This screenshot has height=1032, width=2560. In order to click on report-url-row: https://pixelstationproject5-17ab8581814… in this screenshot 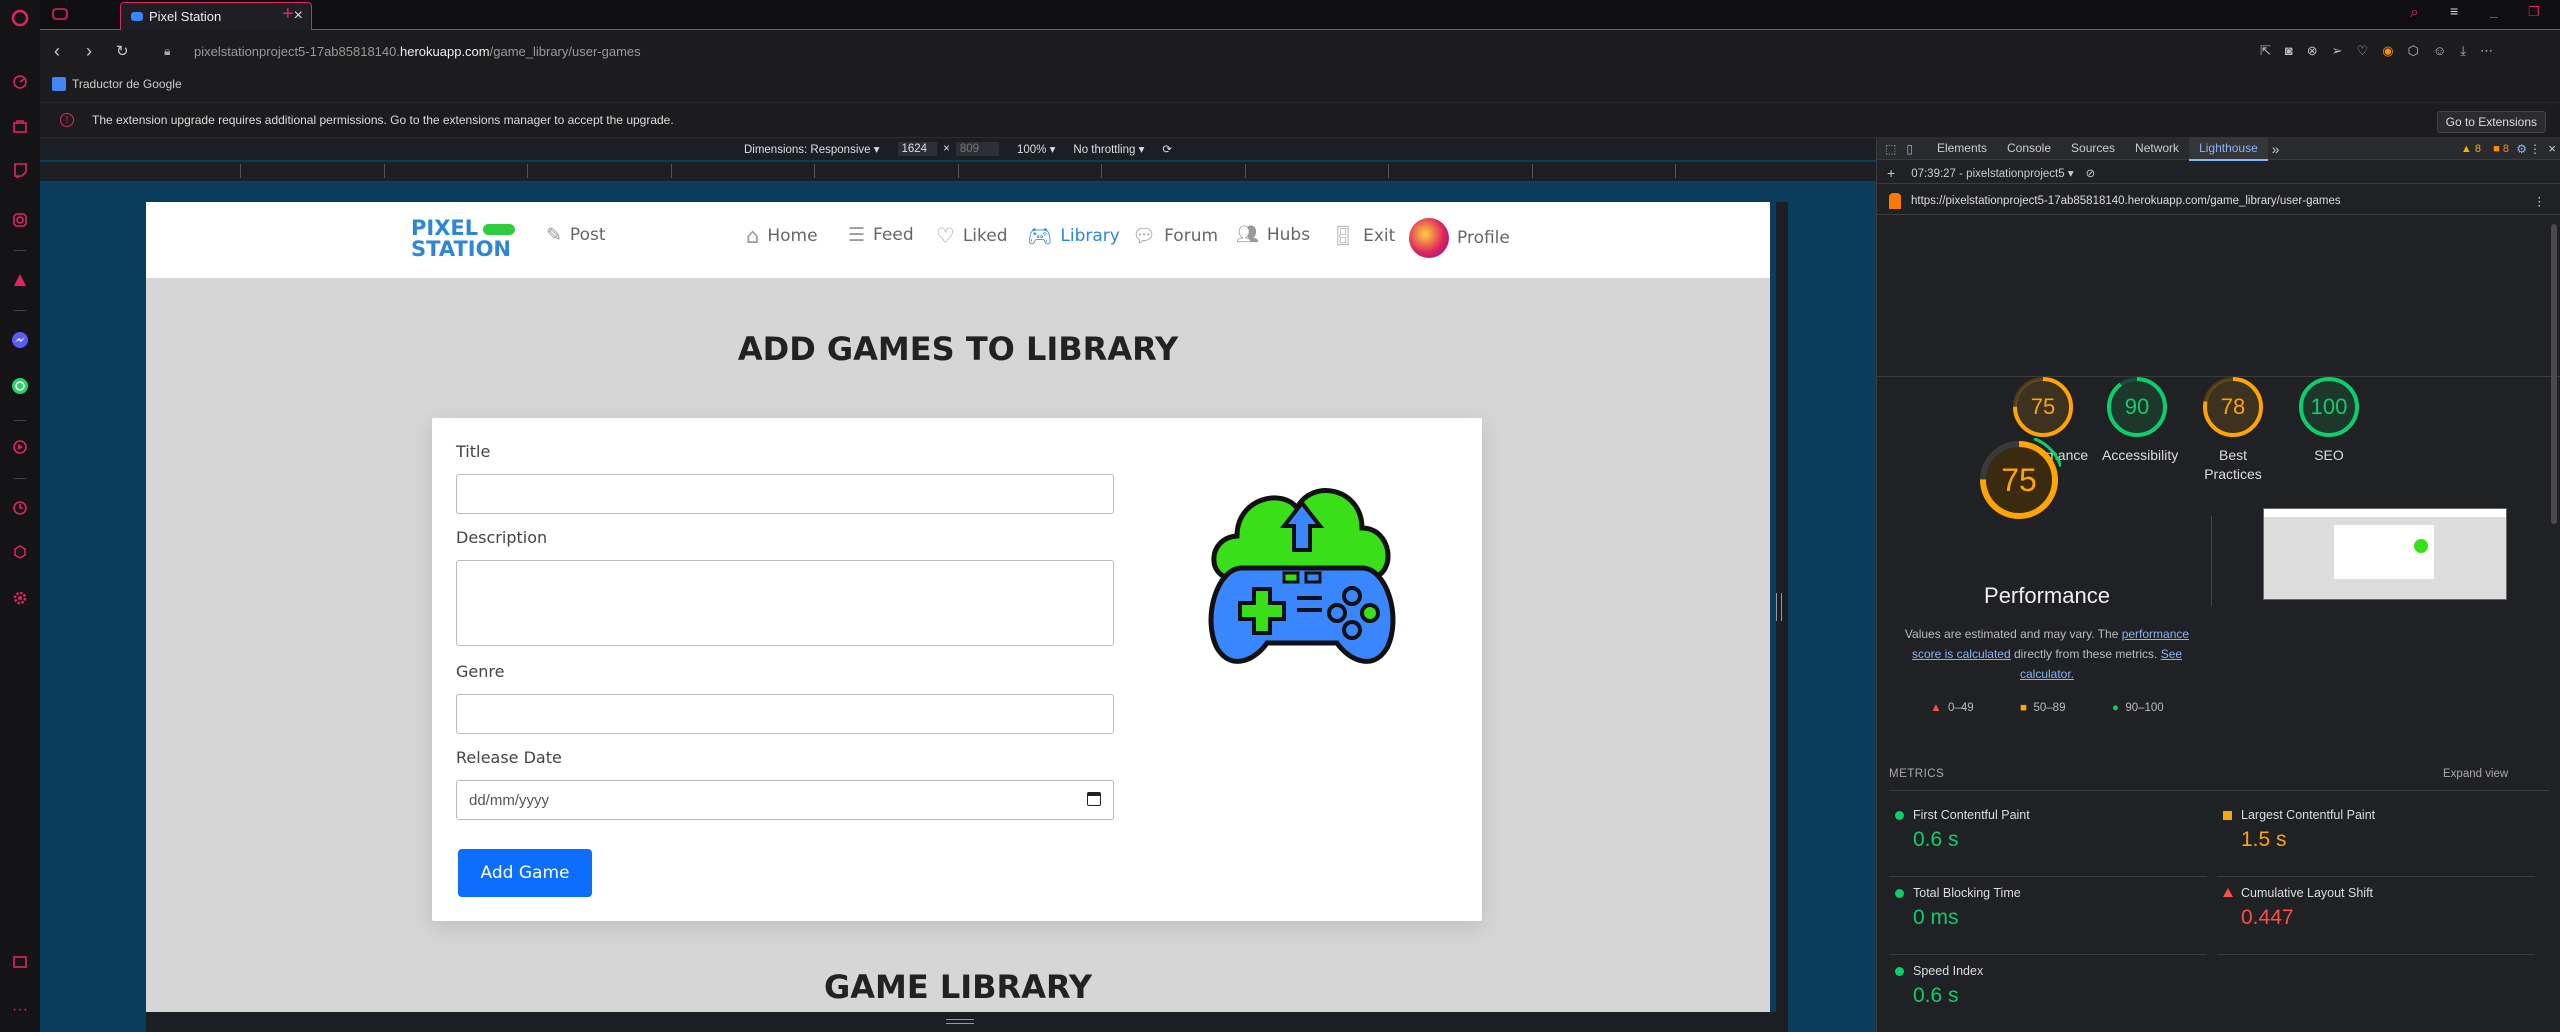, I will do `click(2218, 201)`.